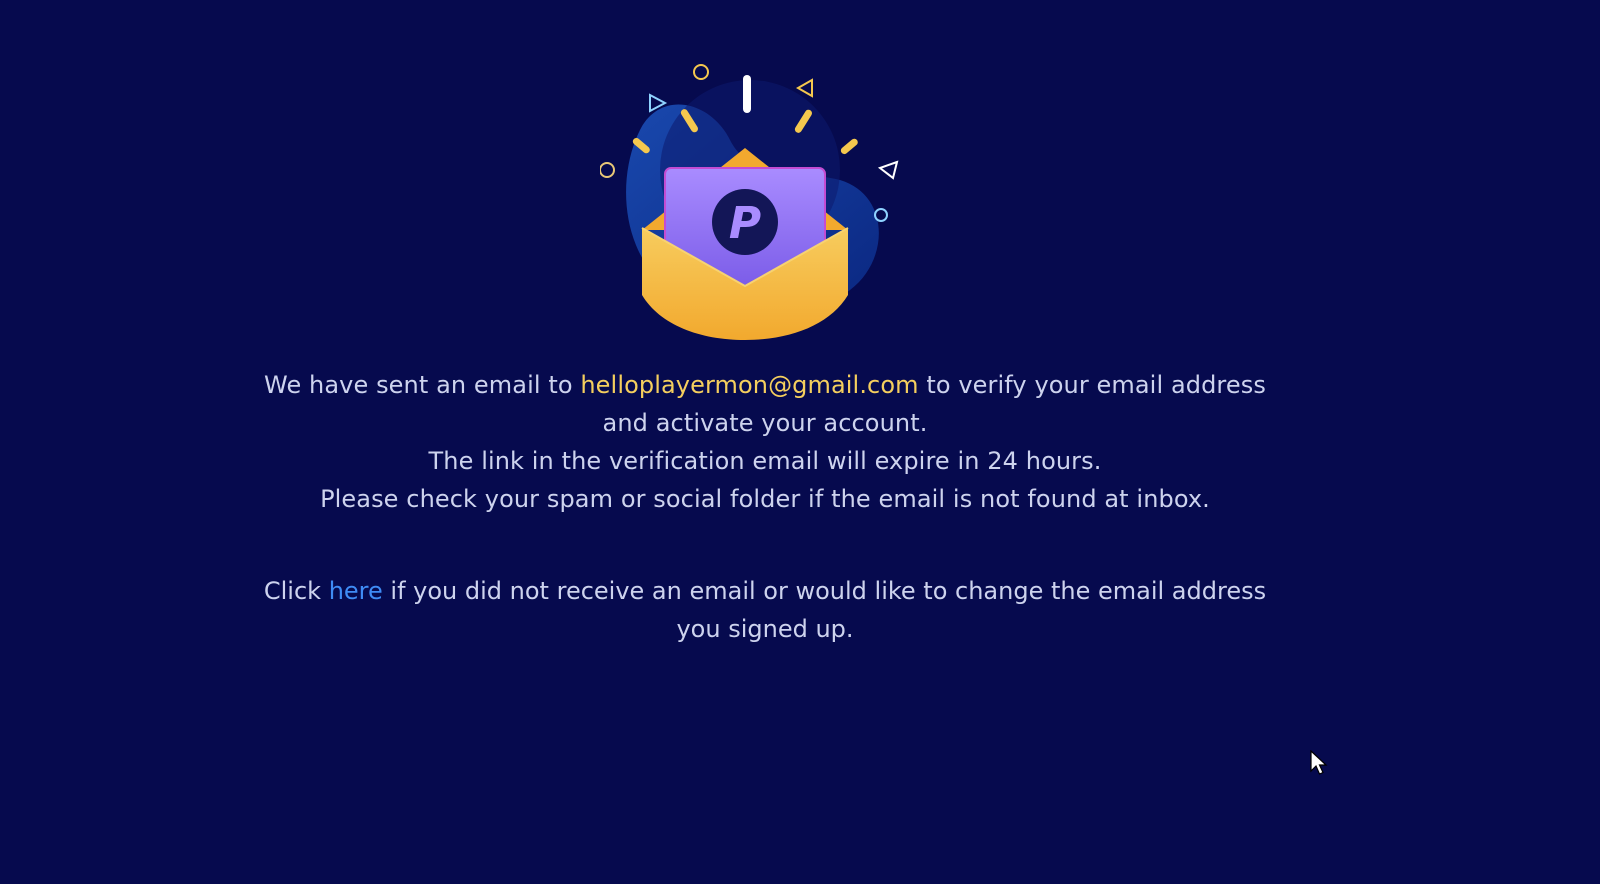 This screenshot has width=1600, height=884. Describe the element at coordinates (1319, 762) in the screenshot. I see `mouse-cursor-icon` at that location.